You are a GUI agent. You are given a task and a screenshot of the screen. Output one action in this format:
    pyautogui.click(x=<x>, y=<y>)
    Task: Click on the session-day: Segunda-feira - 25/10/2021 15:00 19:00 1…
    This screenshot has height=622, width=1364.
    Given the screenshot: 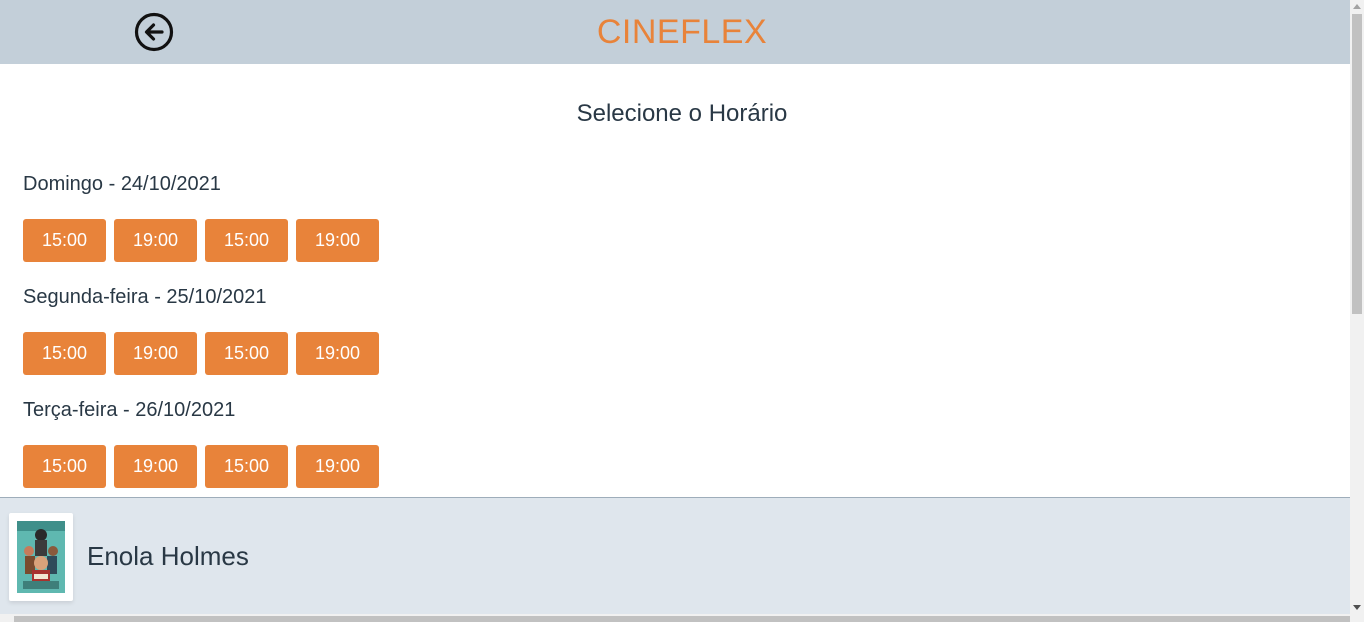 What is the action you would take?
    pyautogui.click(x=201, y=330)
    